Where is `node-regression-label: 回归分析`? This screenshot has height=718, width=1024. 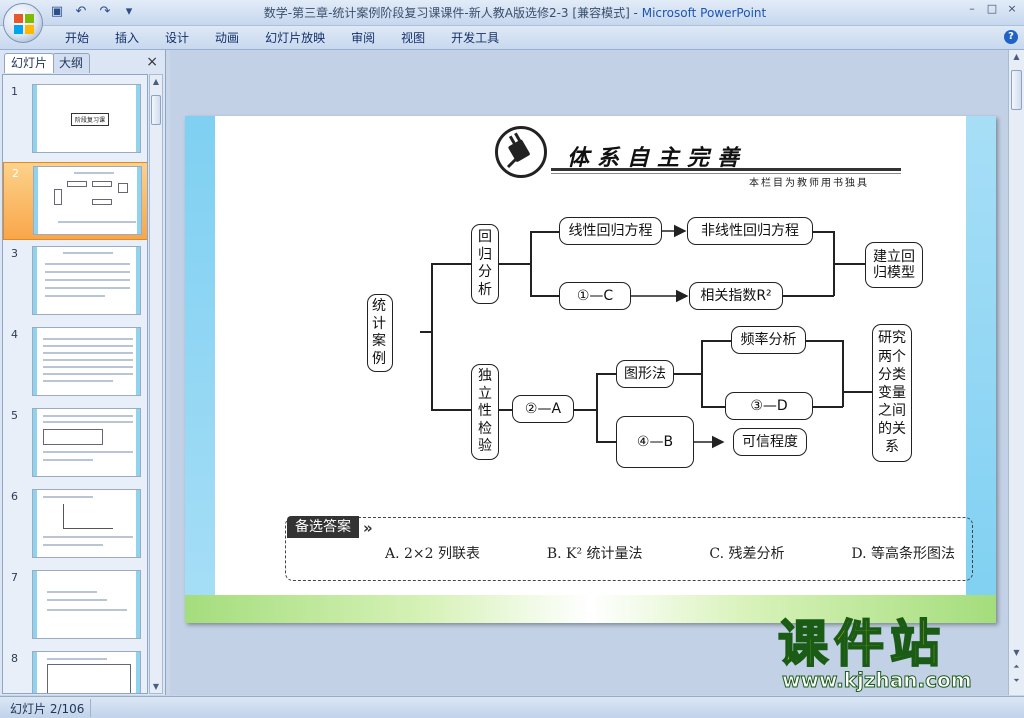
node-regression-label: 回归分析 is located at coordinates (485, 263).